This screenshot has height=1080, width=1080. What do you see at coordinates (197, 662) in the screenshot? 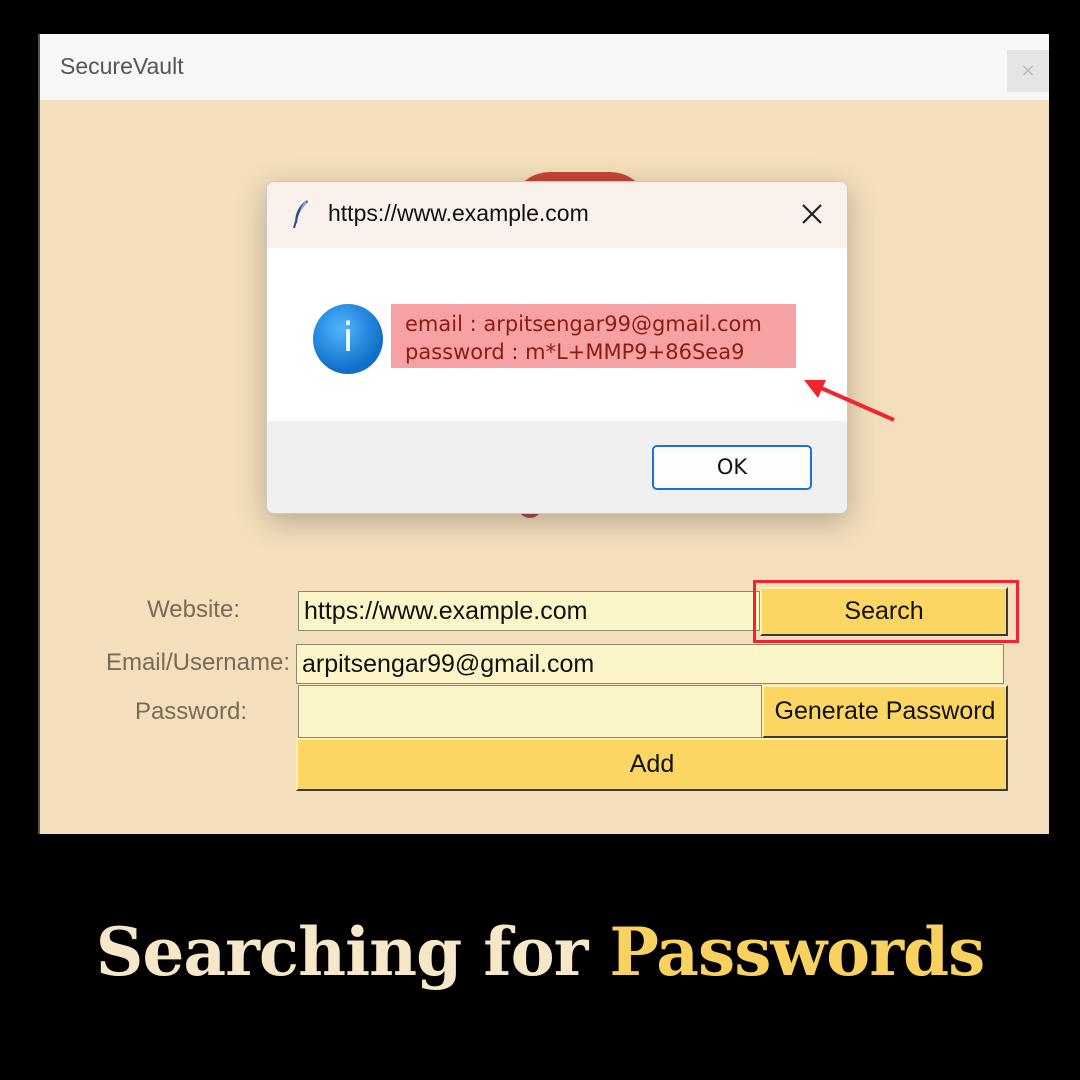
I see `email-label: Email/Username:` at bounding box center [197, 662].